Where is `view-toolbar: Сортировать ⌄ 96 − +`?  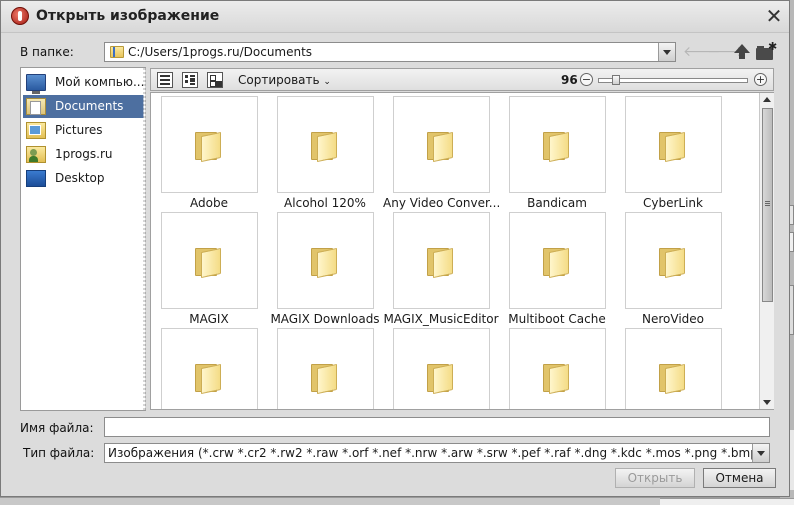
view-toolbar: Сортировать ⌄ 96 − + is located at coordinates (462, 79).